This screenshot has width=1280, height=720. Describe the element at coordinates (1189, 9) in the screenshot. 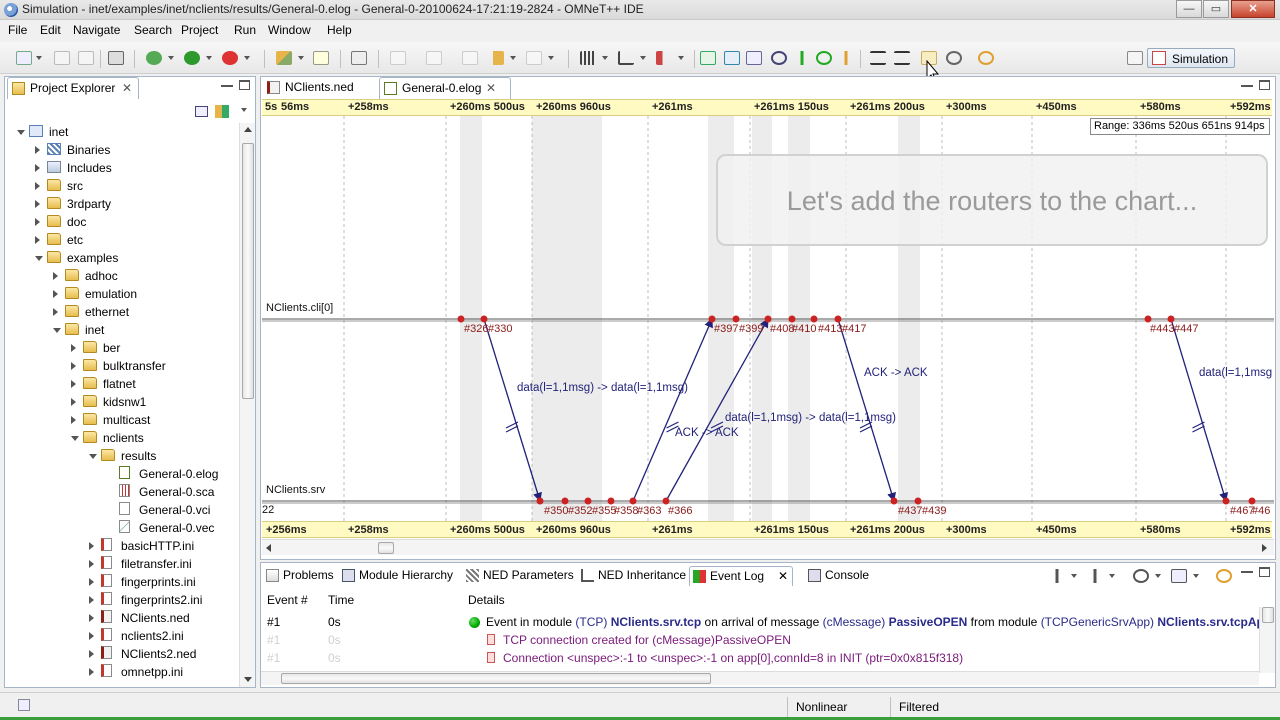

I see `minimize-button: —` at that location.